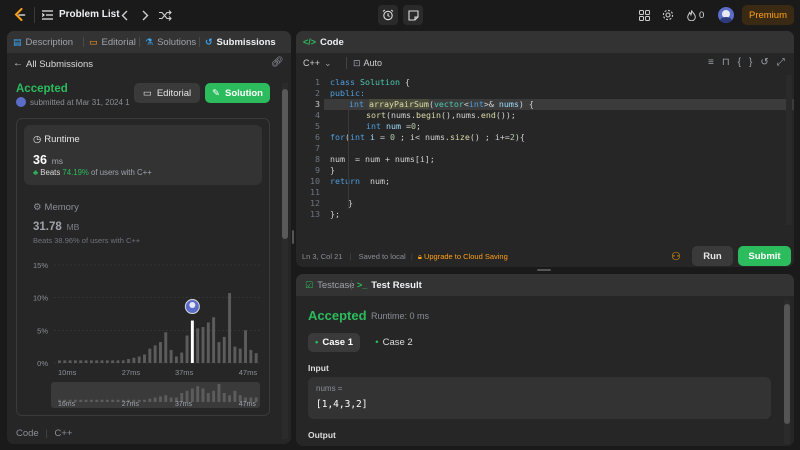  What do you see at coordinates (237, 93) in the screenshot?
I see `solution-button: ✎ Solution` at bounding box center [237, 93].